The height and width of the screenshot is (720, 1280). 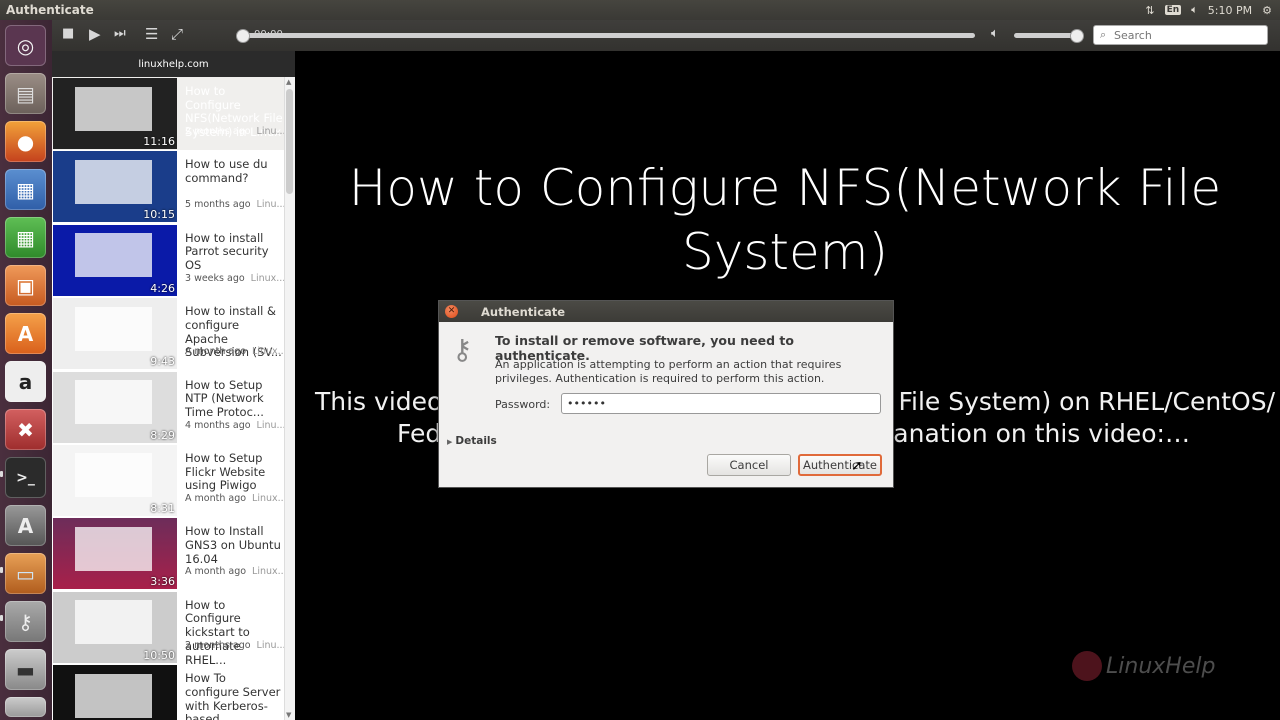 I want to click on passwords-icon: ⚷, so click(x=25, y=621).